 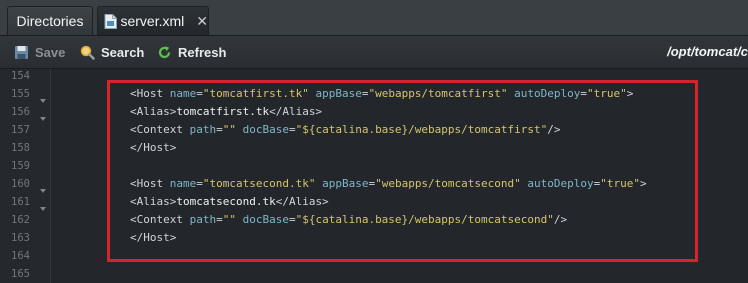 I want to click on line-number: 156, so click(x=20, y=112).